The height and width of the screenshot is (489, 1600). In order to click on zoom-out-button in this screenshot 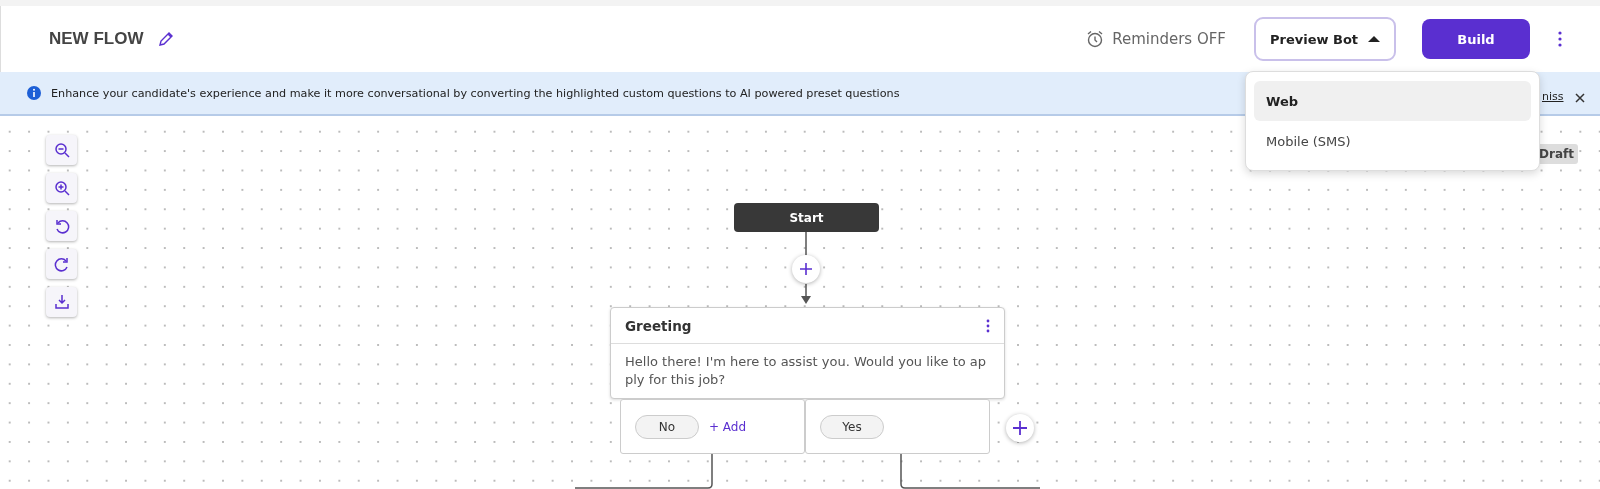, I will do `click(61, 150)`.